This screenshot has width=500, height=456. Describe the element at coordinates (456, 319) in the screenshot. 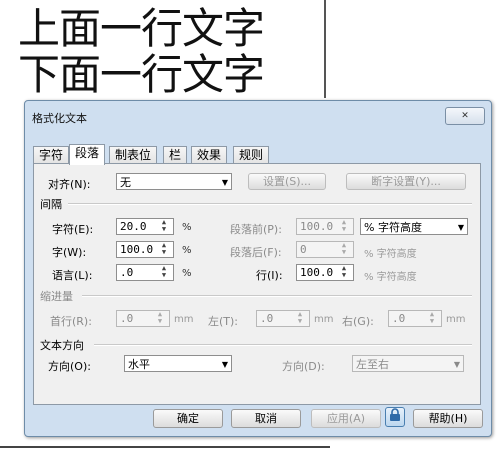

I see `right-indent-unit: mm` at that location.